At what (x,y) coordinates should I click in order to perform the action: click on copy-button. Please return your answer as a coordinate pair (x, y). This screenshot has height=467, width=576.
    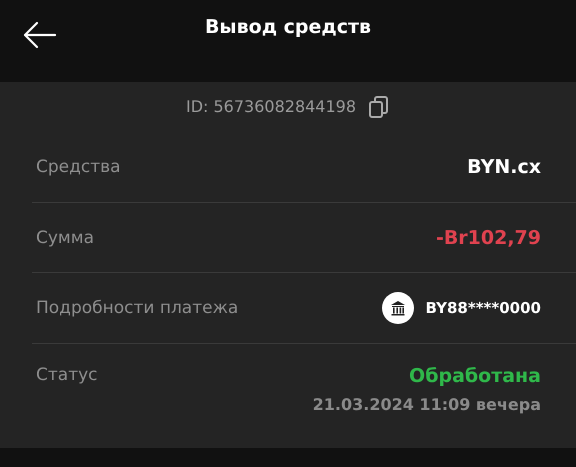
    Looking at the image, I should click on (379, 106).